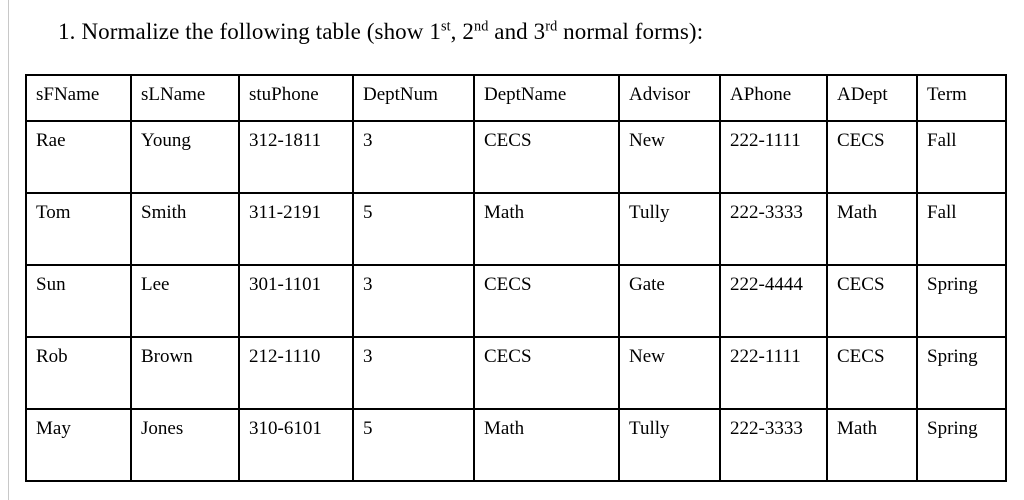  I want to click on column-header-term: Term, so click(961, 98).